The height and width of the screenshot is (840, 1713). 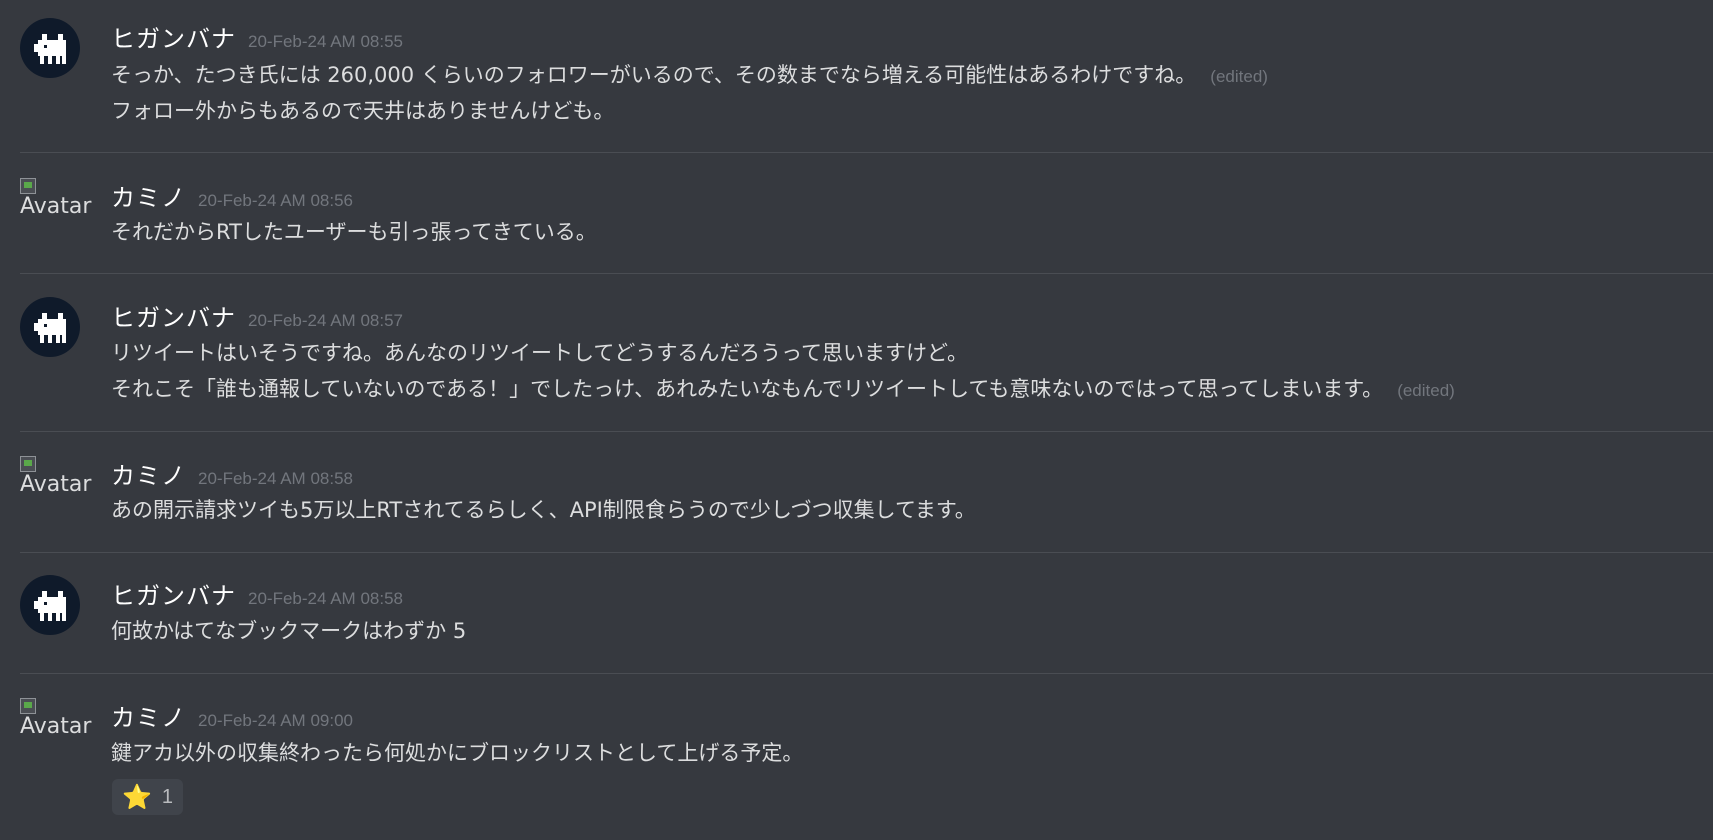 What do you see at coordinates (275, 200) in the screenshot?
I see `message-timestamp: 20-Feb-24 AM 08:56` at bounding box center [275, 200].